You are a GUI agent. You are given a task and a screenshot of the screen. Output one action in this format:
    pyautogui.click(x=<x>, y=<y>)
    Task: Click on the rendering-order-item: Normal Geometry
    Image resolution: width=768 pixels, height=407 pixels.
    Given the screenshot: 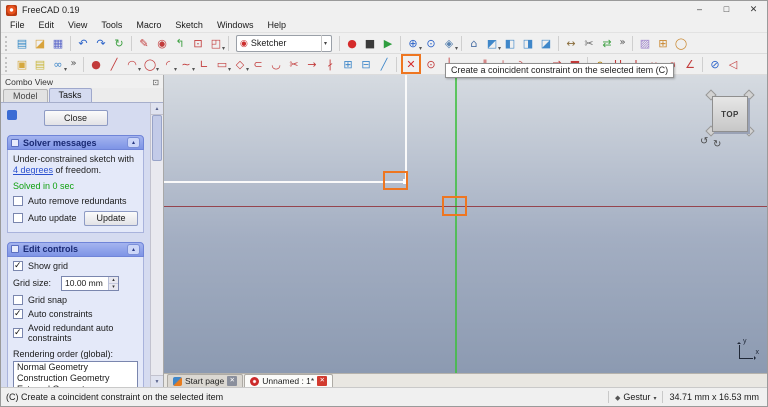 What is the action you would take?
    pyautogui.click(x=75, y=367)
    